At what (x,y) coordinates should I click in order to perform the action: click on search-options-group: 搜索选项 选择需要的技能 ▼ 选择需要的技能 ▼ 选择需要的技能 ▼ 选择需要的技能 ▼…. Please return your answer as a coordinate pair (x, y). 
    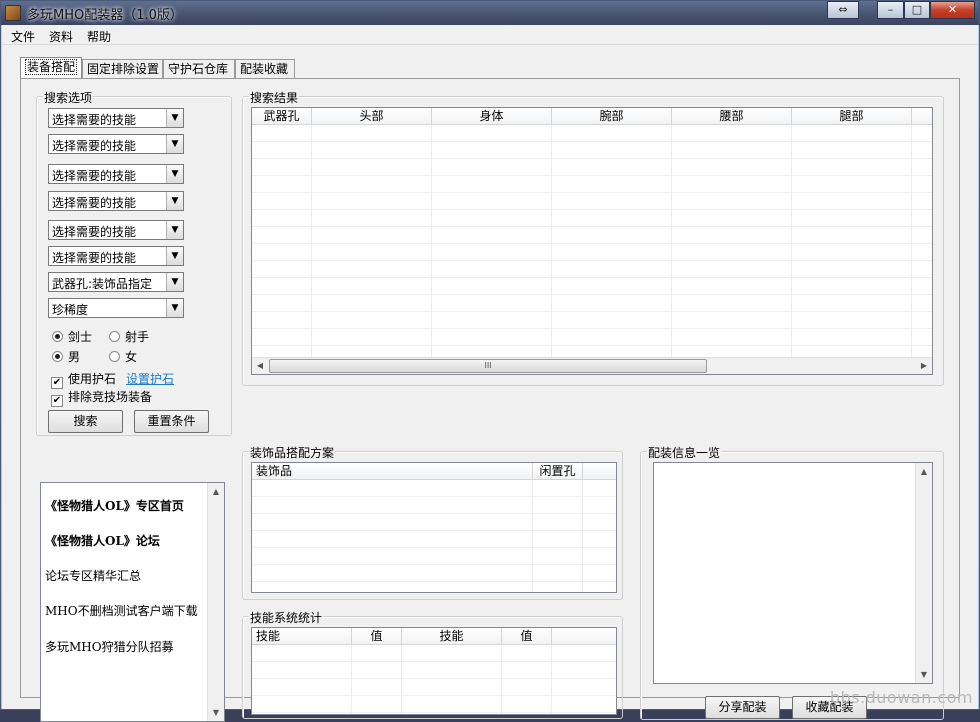
    Looking at the image, I should click on (134, 262).